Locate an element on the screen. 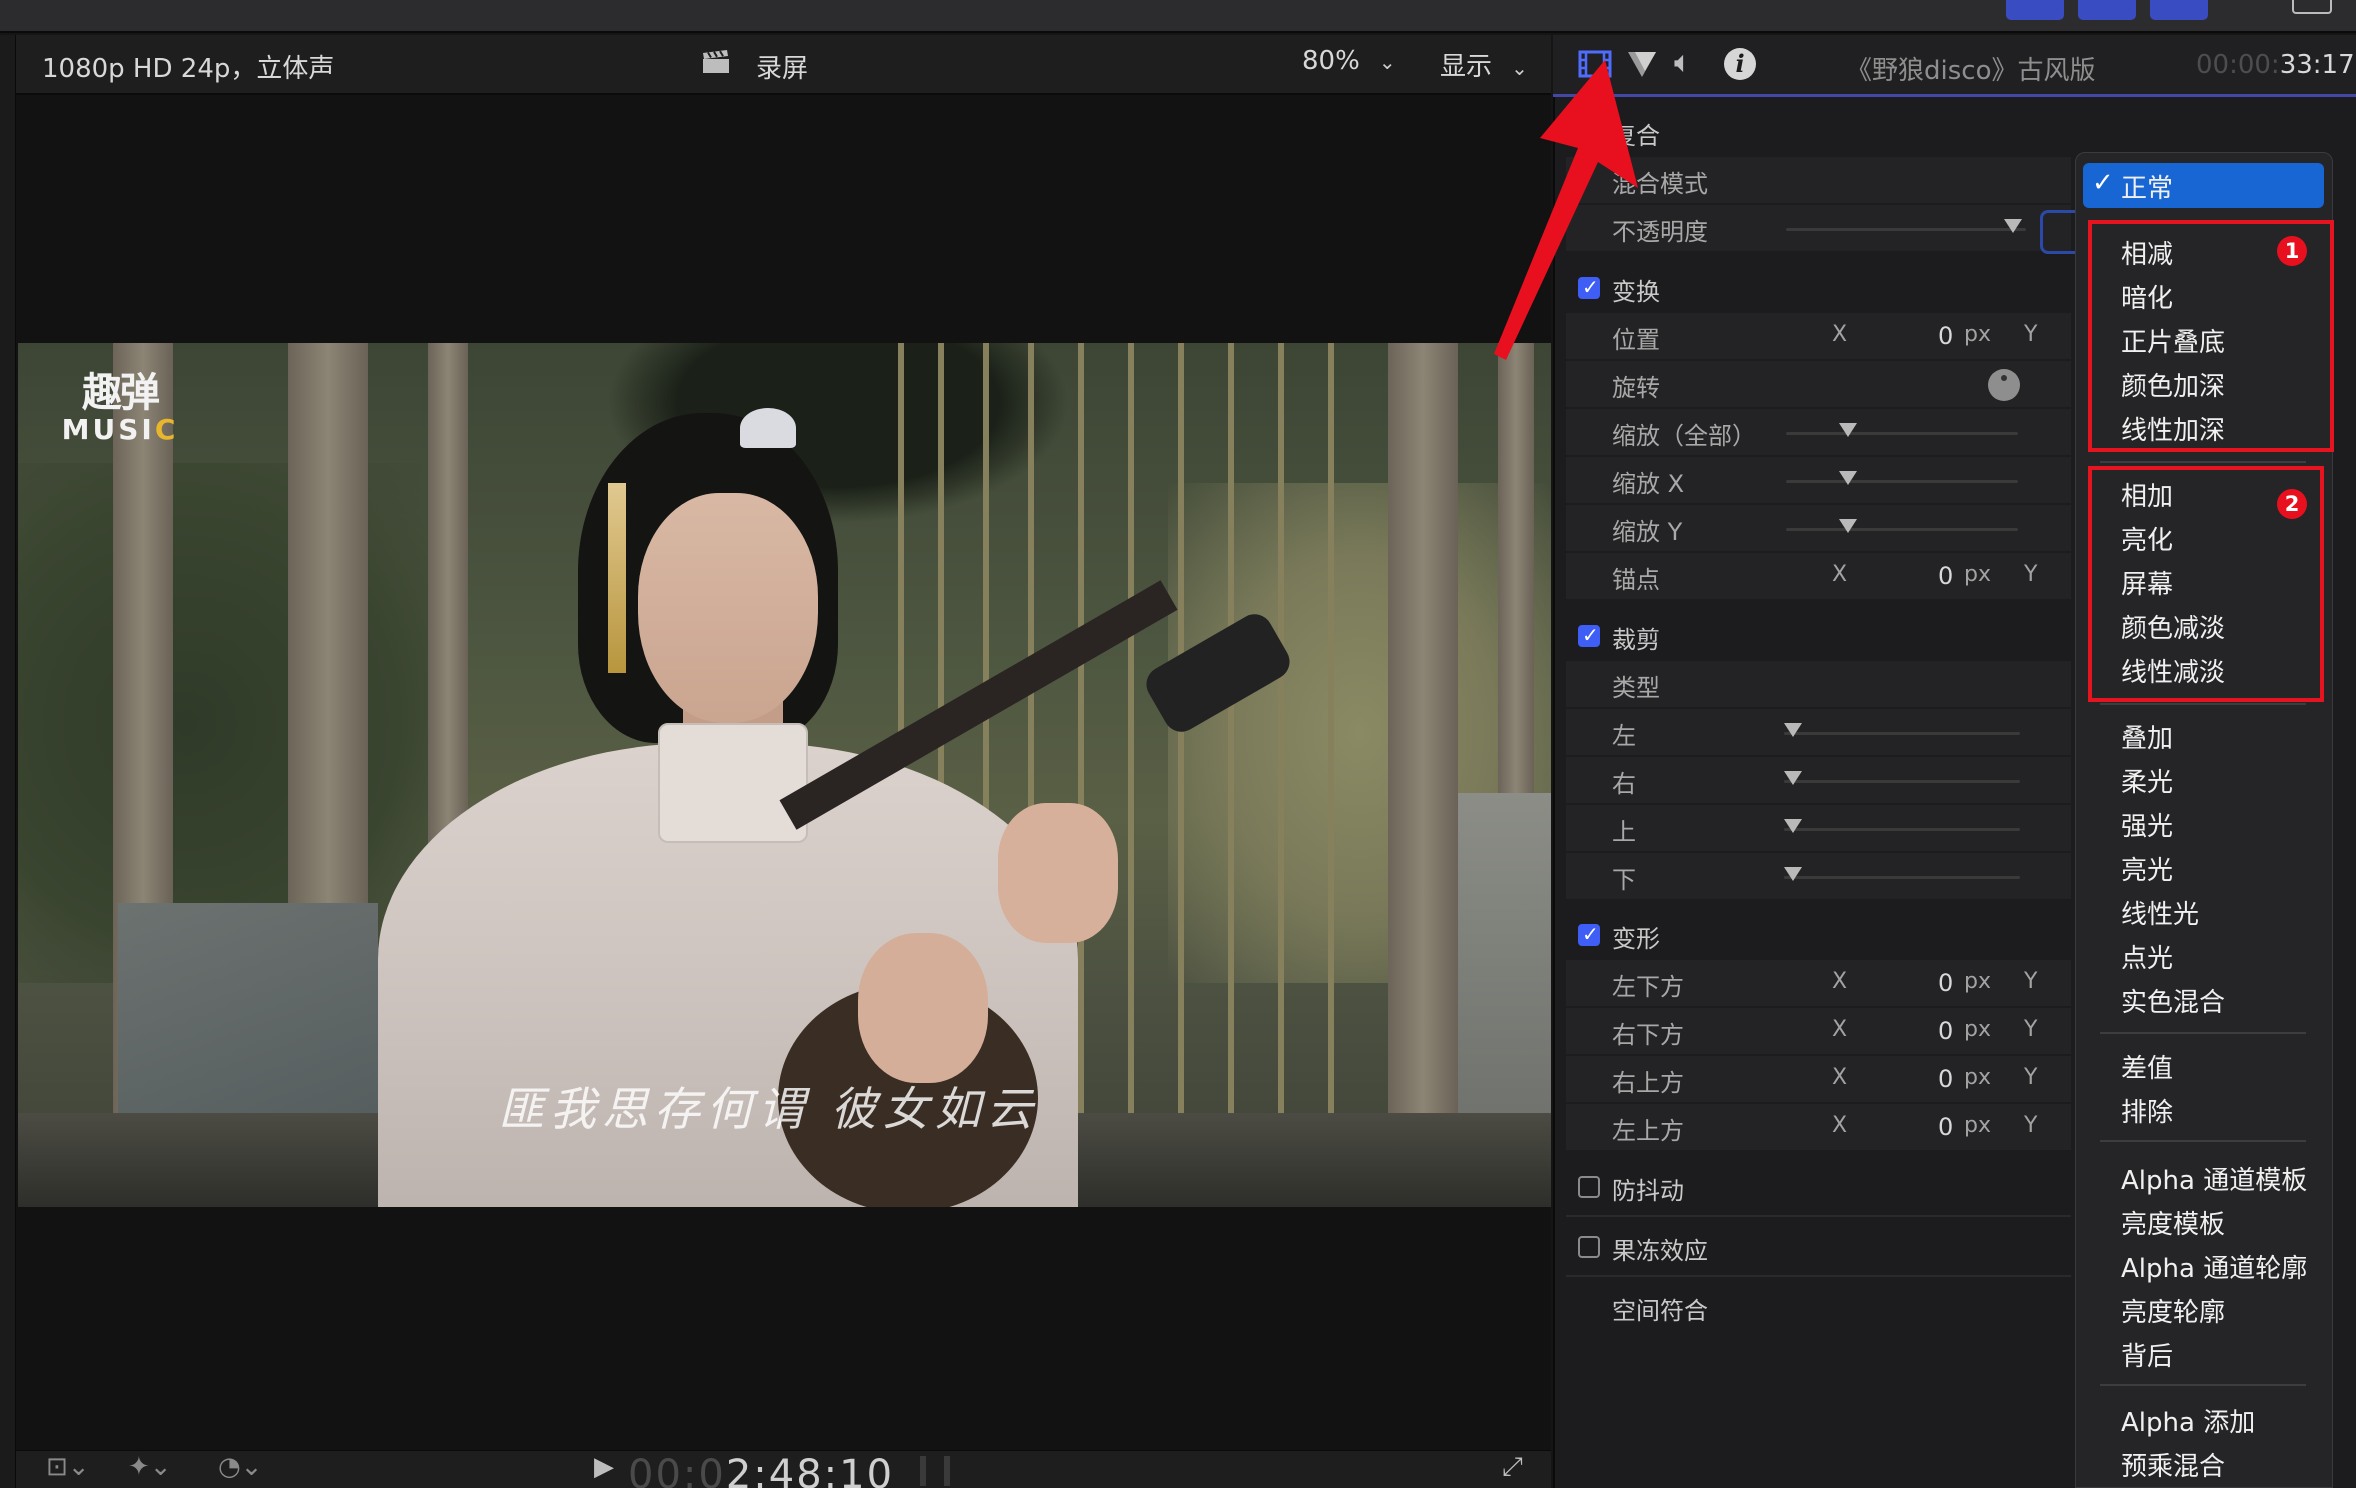 This screenshot has width=2356, height=1488. scale-y-slider-thumb is located at coordinates (1848, 526).